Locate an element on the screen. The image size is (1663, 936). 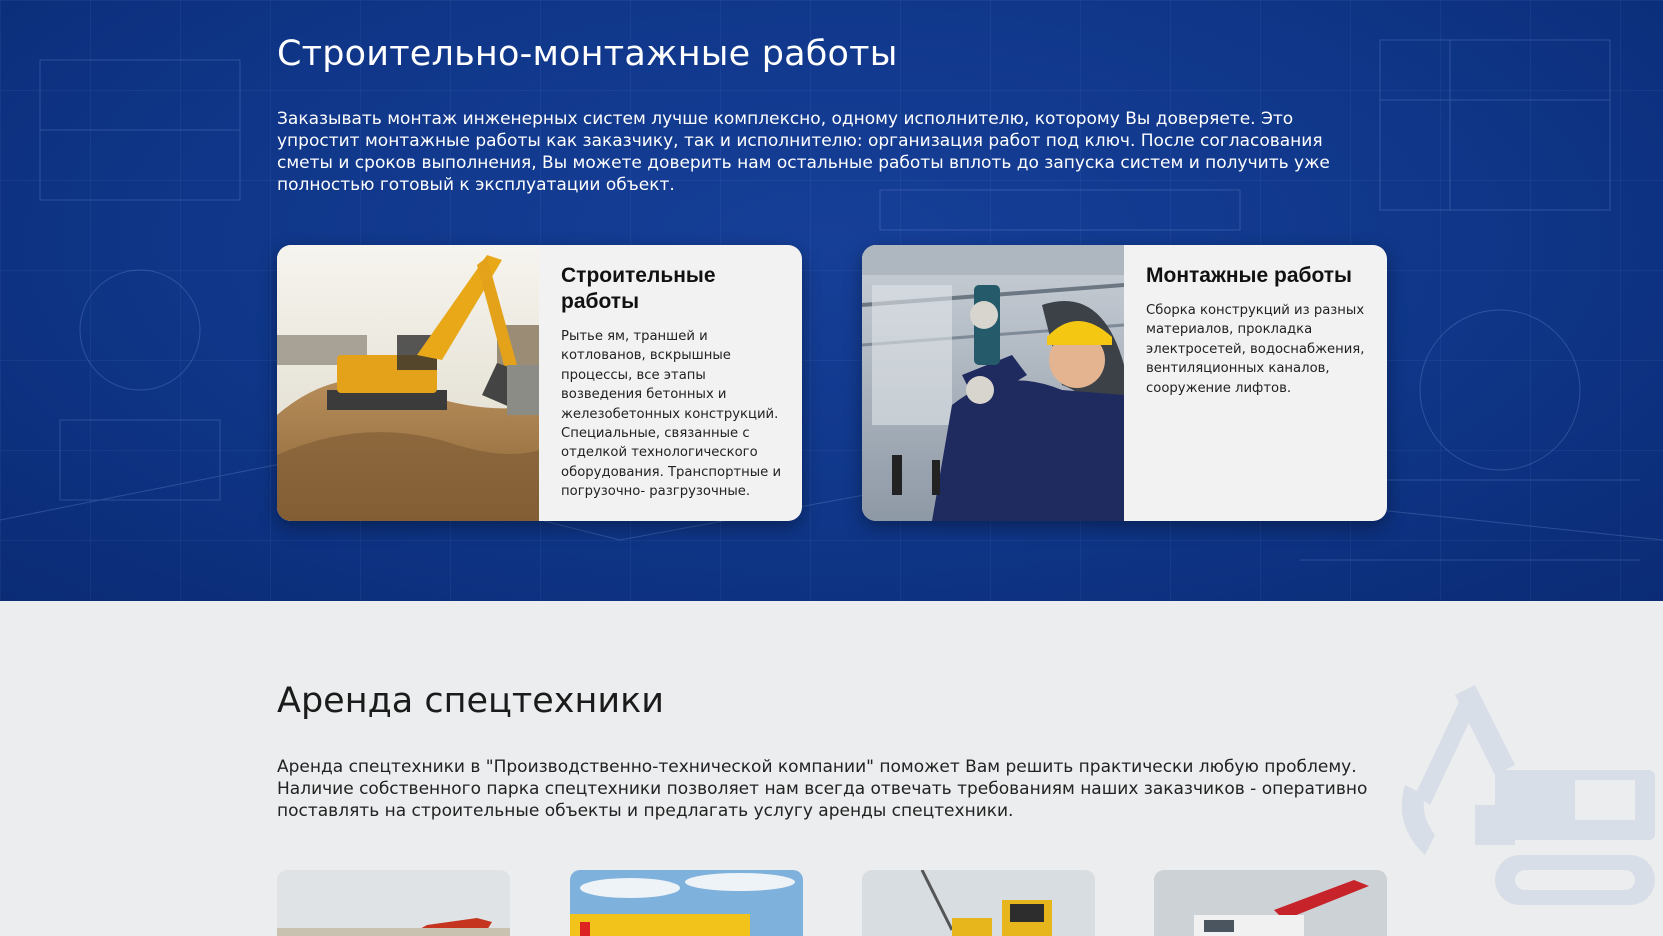
rental-card-yellow-crane is located at coordinates (686, 903).